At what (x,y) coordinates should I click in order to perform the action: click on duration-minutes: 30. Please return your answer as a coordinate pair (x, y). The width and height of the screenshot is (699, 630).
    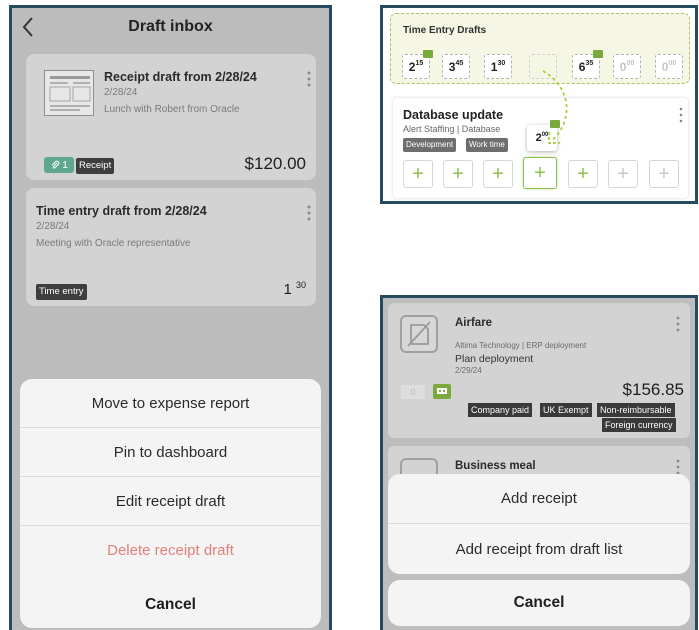
    Looking at the image, I should click on (300, 285).